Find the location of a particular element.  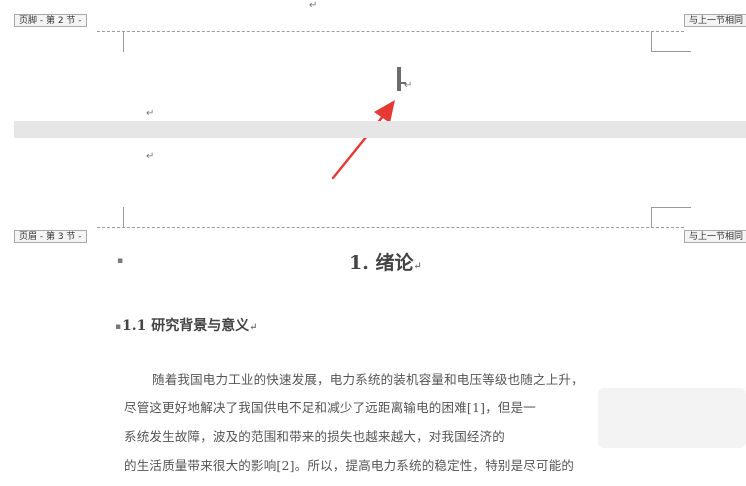

chapter-heading-text: 1. 绪论 is located at coordinates (381, 263).